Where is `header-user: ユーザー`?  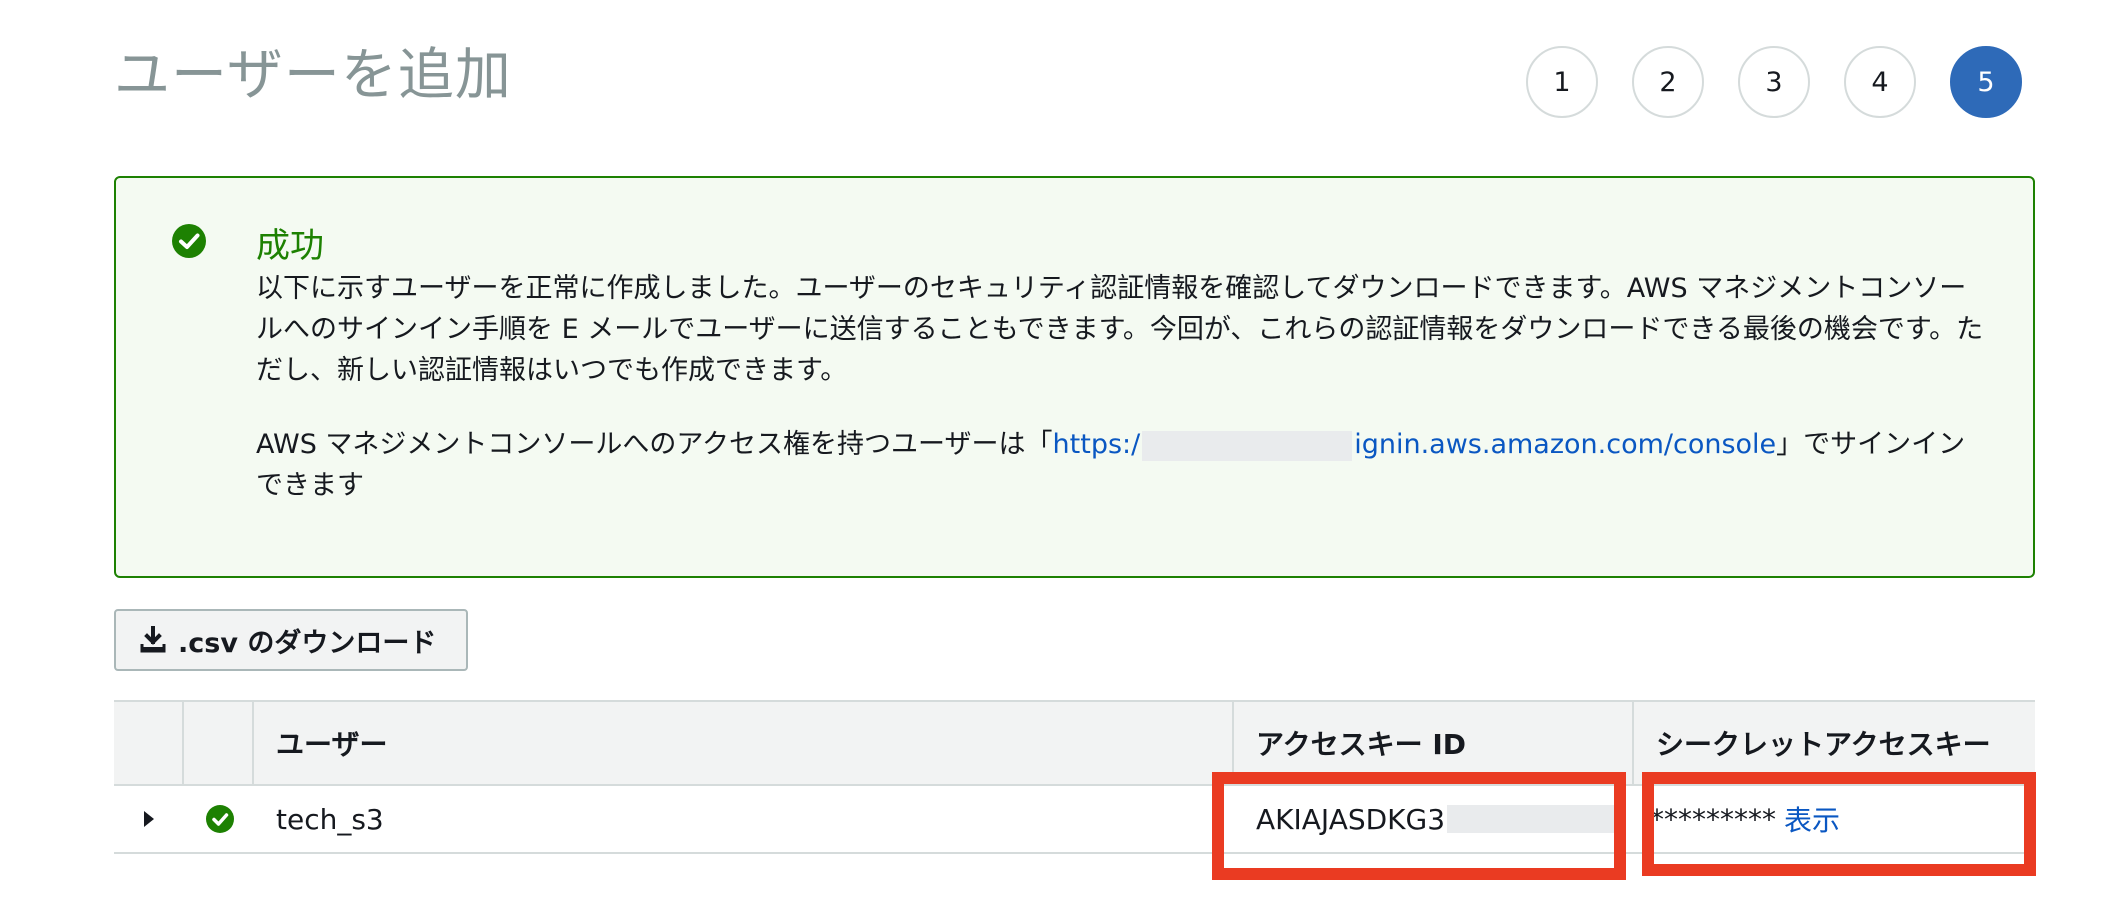
header-user: ユーザー is located at coordinates (744, 743).